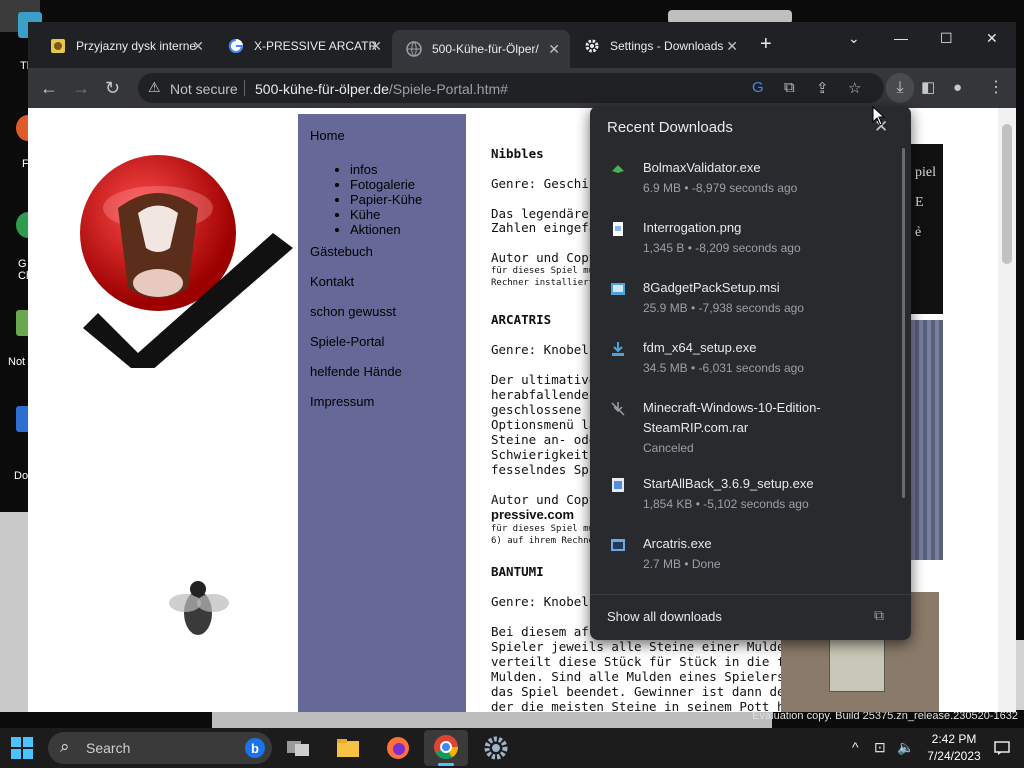 This screenshot has width=1024, height=768. I want to click on close-window-button: ✕, so click(992, 38).